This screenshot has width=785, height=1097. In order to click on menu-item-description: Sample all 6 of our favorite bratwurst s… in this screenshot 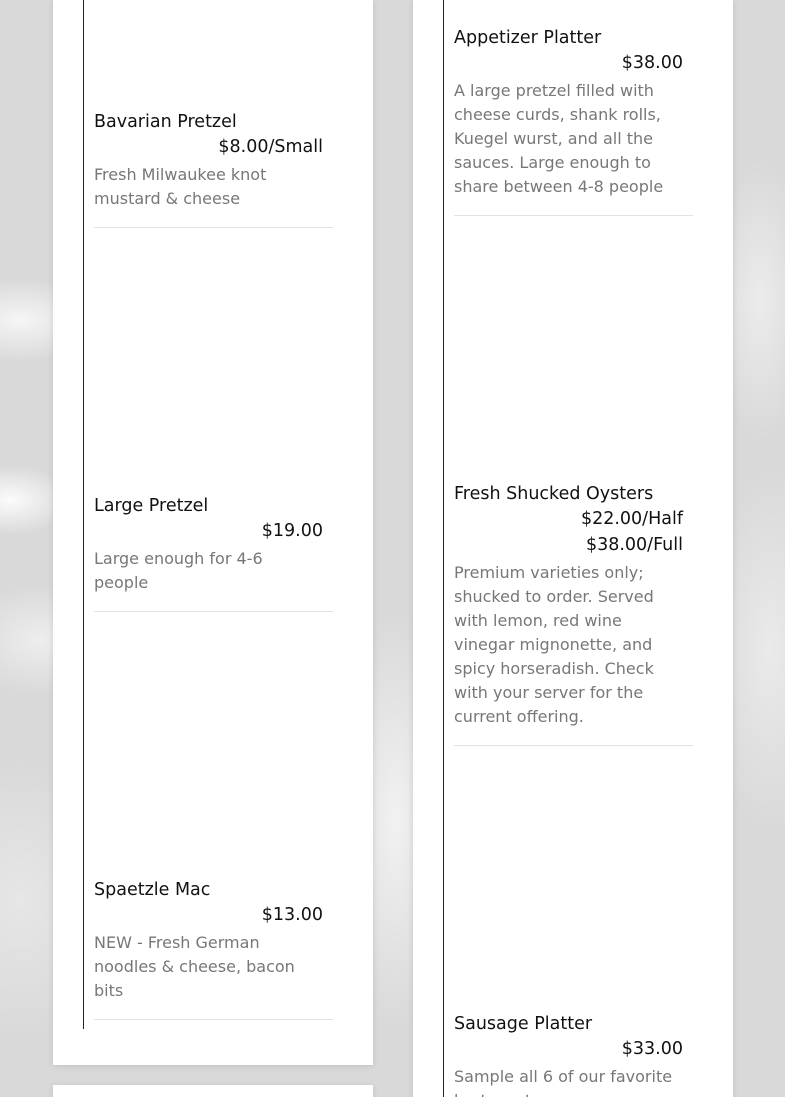, I will do `click(563, 1082)`.